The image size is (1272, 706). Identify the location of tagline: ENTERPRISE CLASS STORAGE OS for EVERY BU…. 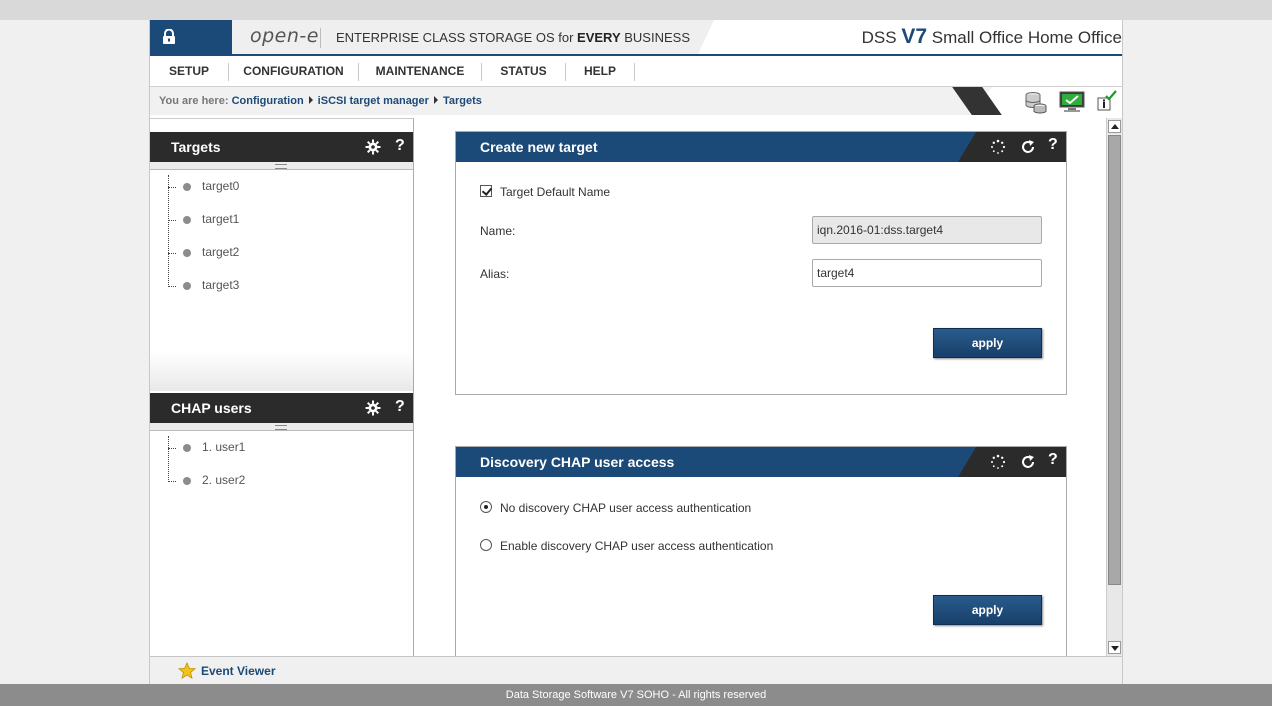
(513, 37).